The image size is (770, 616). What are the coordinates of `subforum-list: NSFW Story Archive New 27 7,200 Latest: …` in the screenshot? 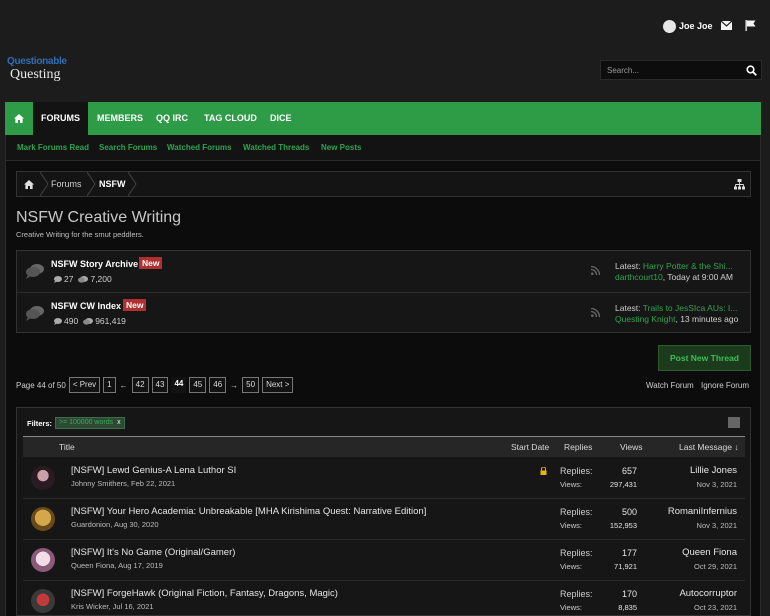 It's located at (383, 291).